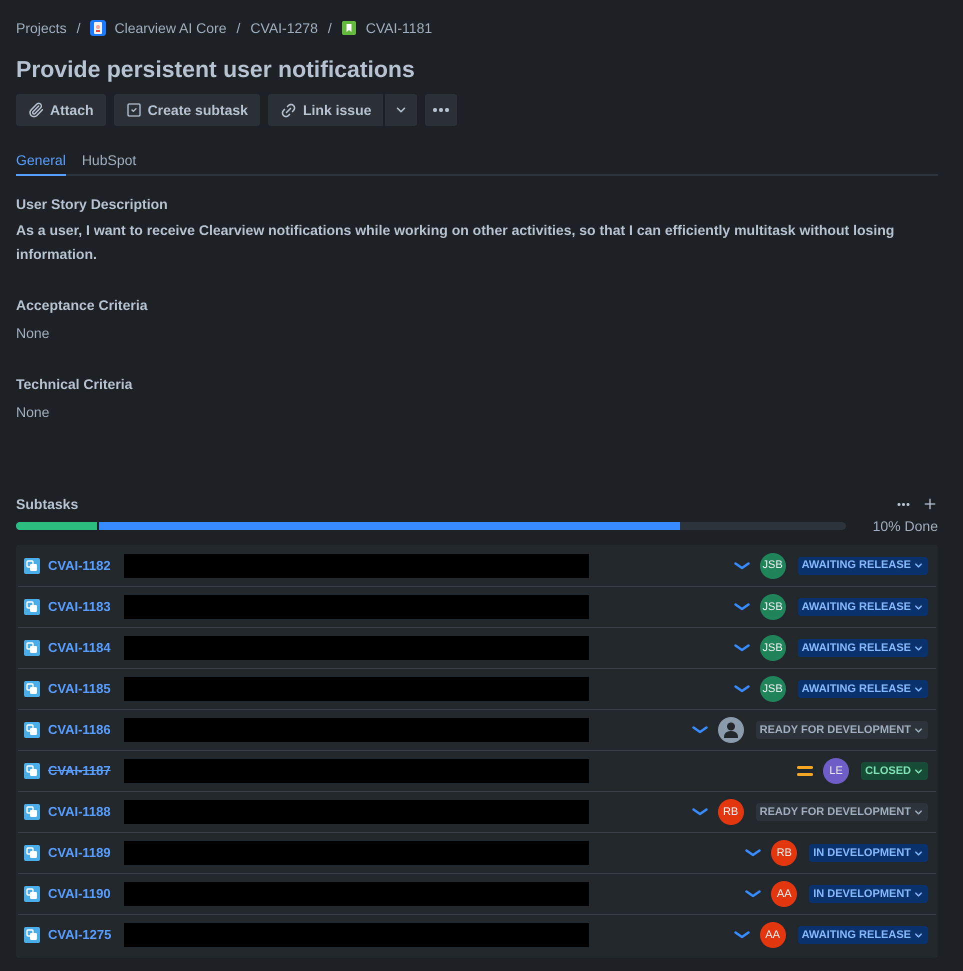 The width and height of the screenshot is (963, 971). I want to click on subtasks-heading: Subtasks, so click(47, 504).